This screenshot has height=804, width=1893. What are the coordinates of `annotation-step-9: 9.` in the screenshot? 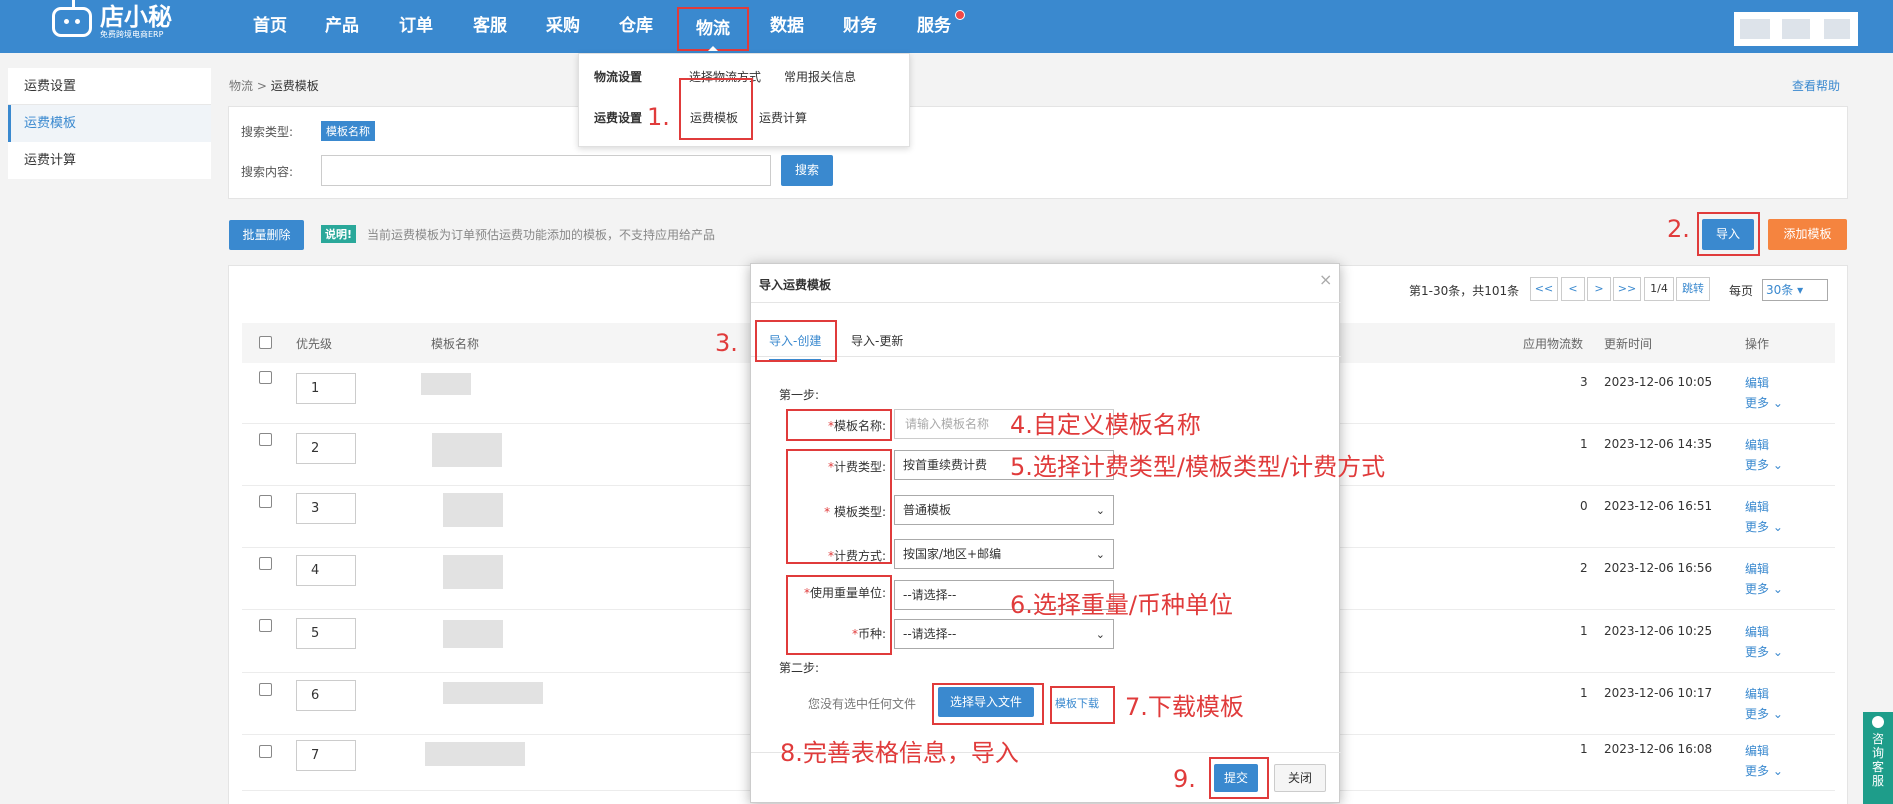 It's located at (1184, 779).